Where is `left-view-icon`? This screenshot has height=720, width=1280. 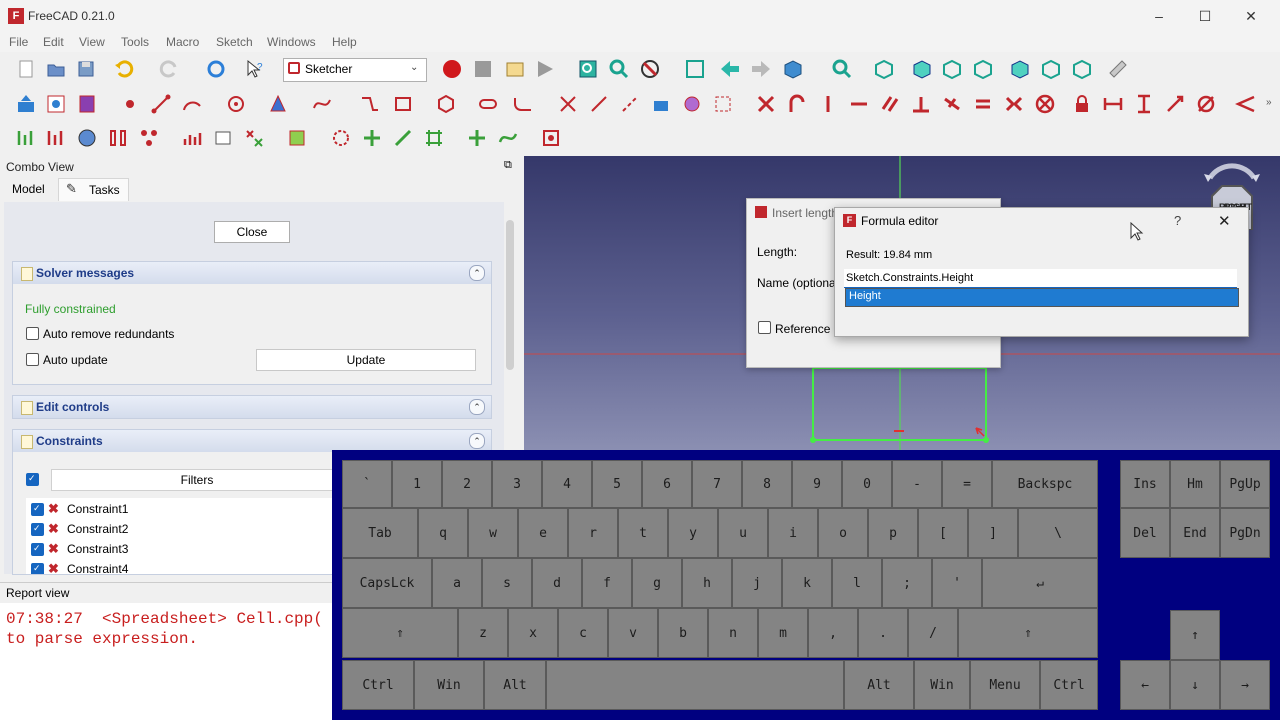 left-view-icon is located at coordinates (1082, 69).